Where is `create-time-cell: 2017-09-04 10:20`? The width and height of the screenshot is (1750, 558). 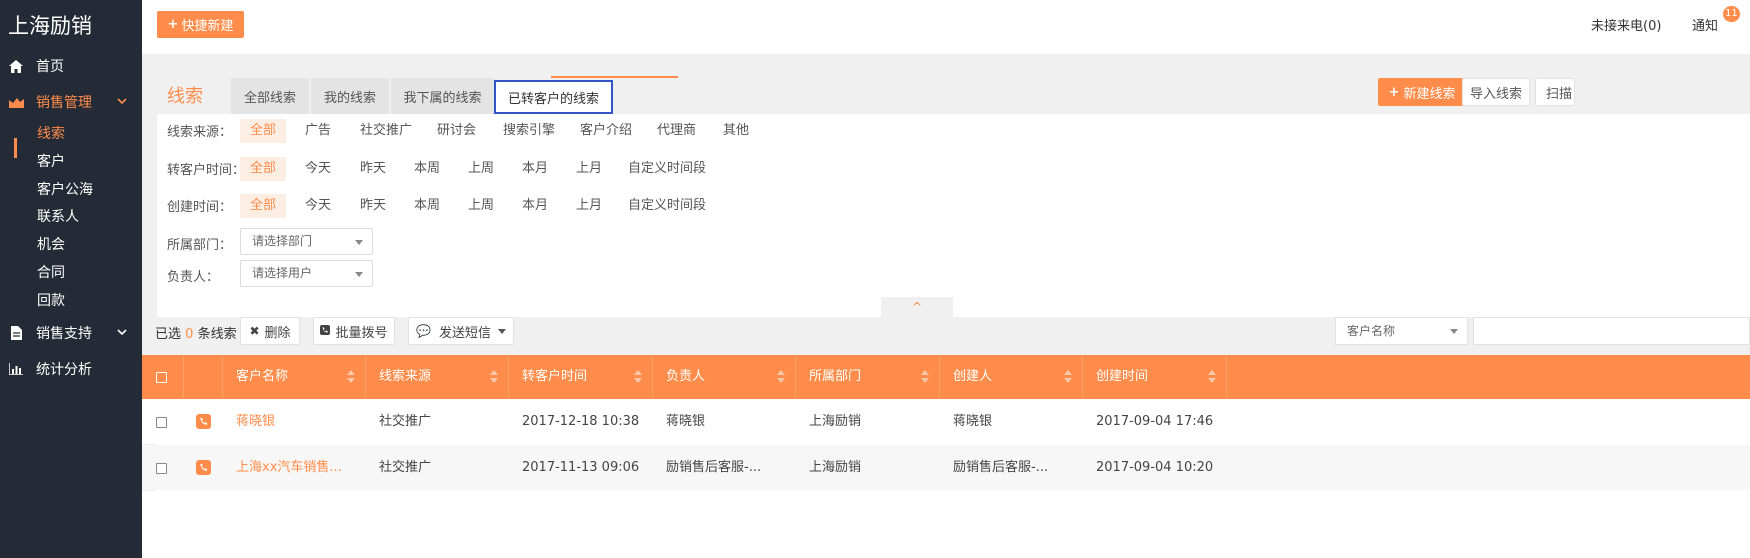
create-time-cell: 2017-09-04 10:20 is located at coordinates (1155, 467).